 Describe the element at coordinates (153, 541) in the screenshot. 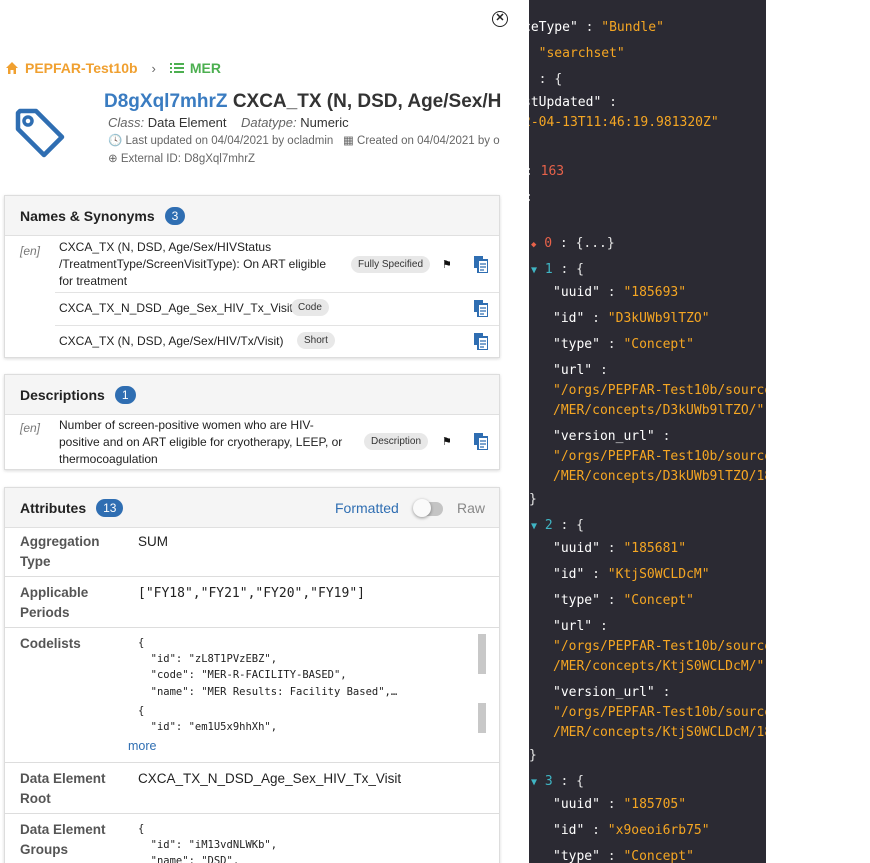

I see `attr-value-aggregation: SUM` at that location.